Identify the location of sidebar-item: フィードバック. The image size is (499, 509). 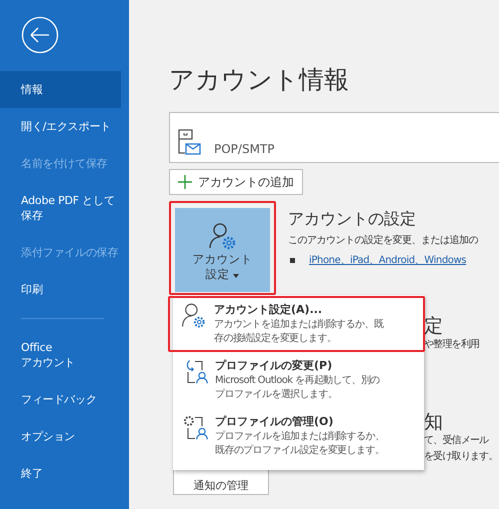
(60, 399).